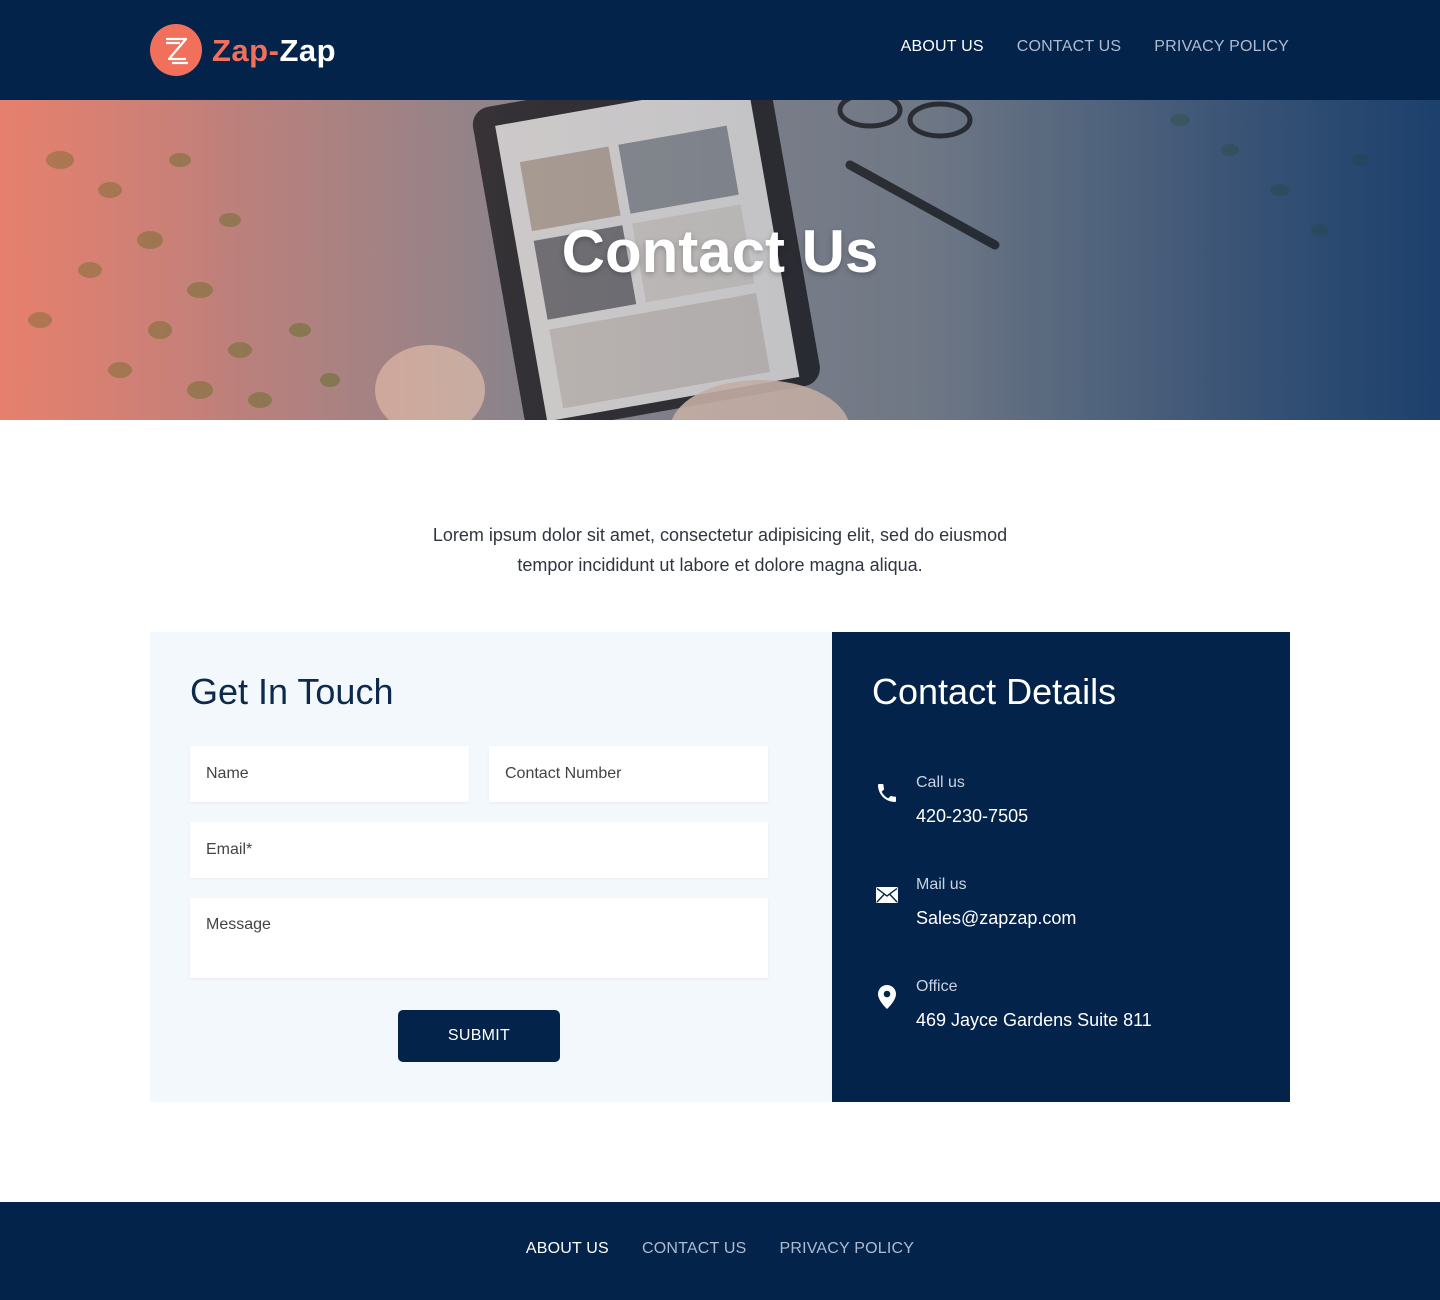 The height and width of the screenshot is (1300, 1440). I want to click on brand-logo: Zap-Zap, so click(243, 50).